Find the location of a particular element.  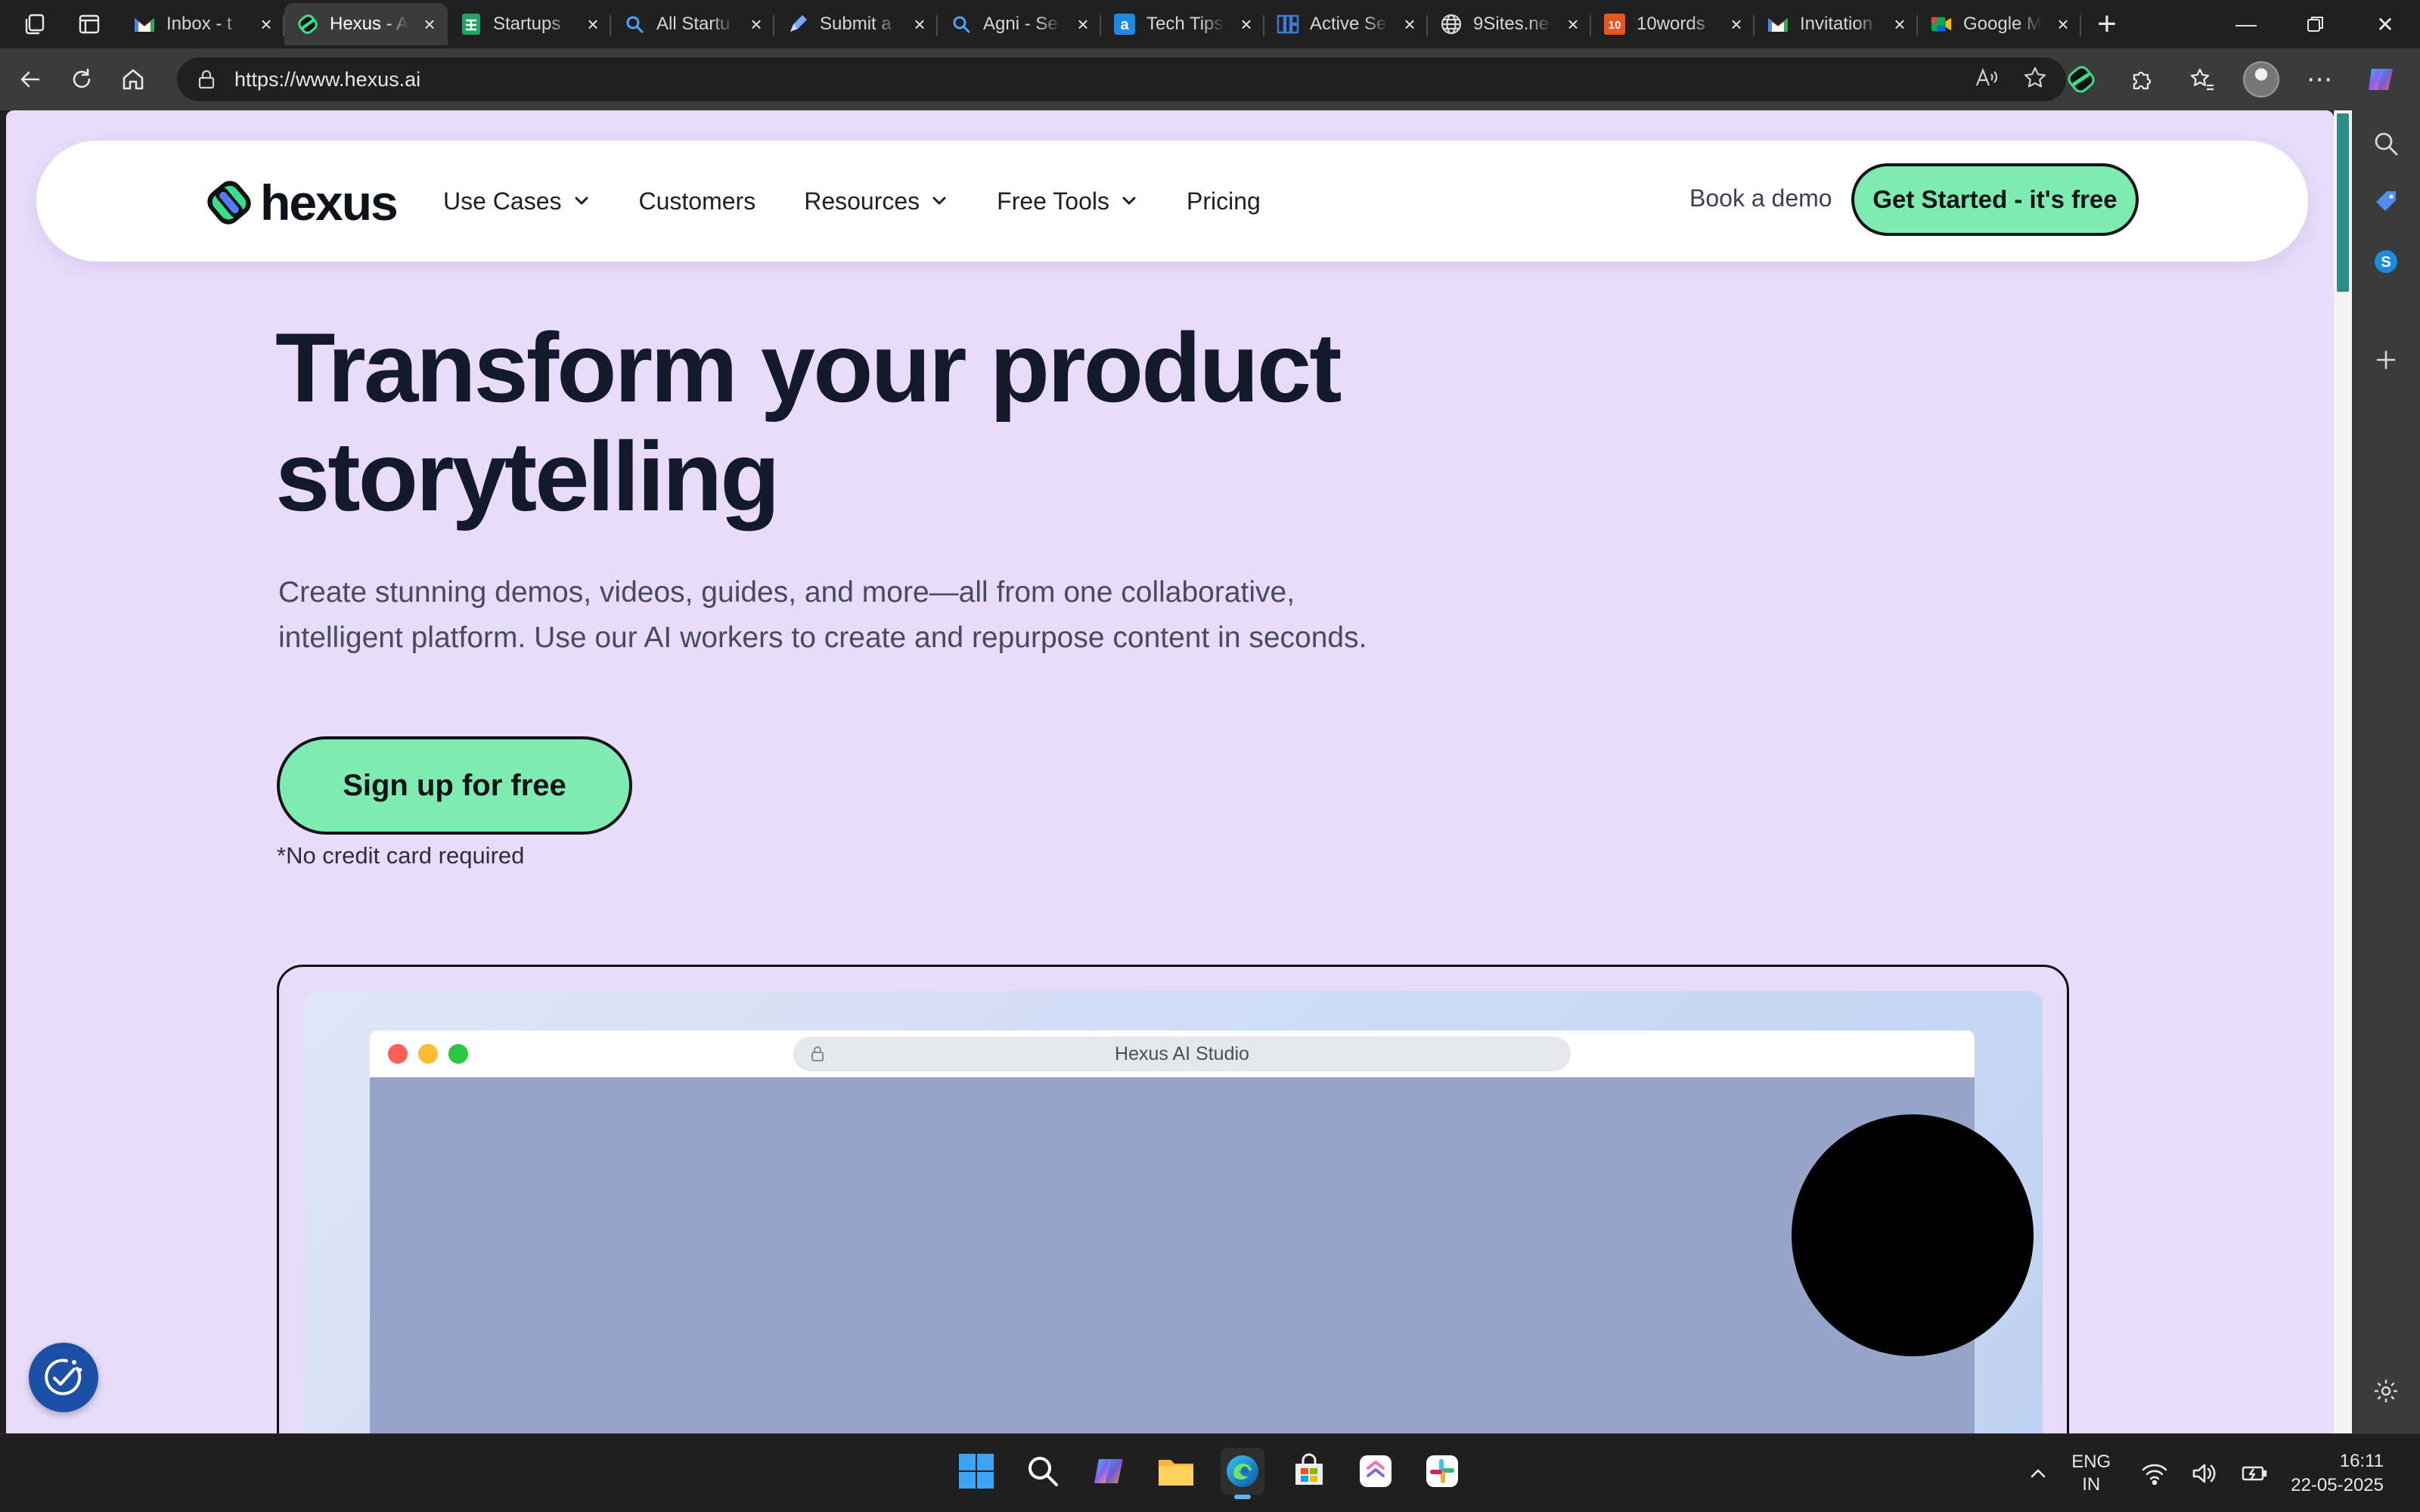

more-options-icon: ⋯ is located at coordinates (2320, 79).